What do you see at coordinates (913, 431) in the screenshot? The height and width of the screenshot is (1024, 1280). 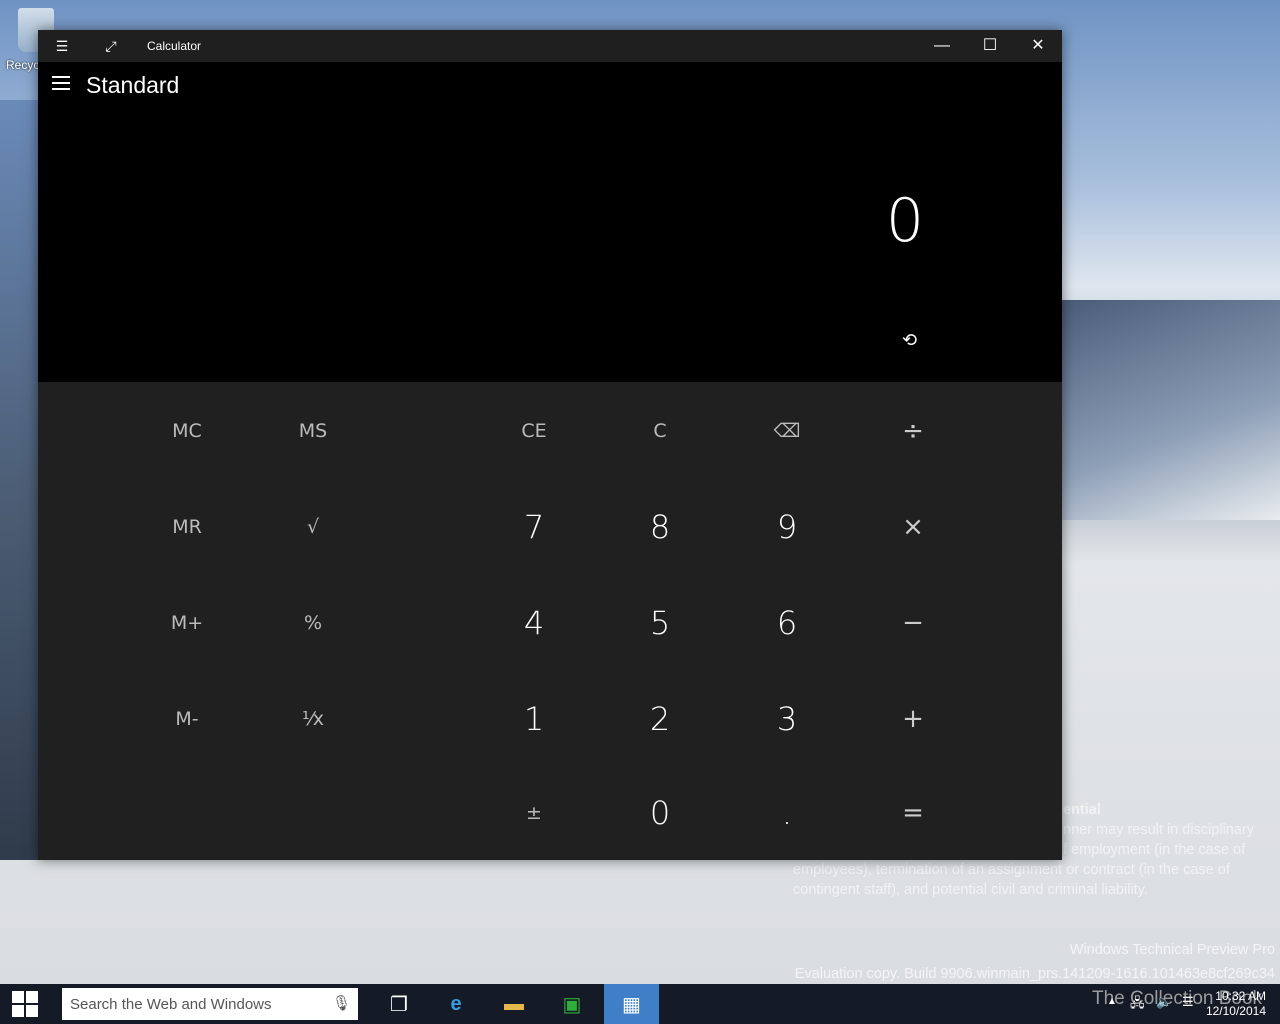 I see `divide-button: ÷` at bounding box center [913, 431].